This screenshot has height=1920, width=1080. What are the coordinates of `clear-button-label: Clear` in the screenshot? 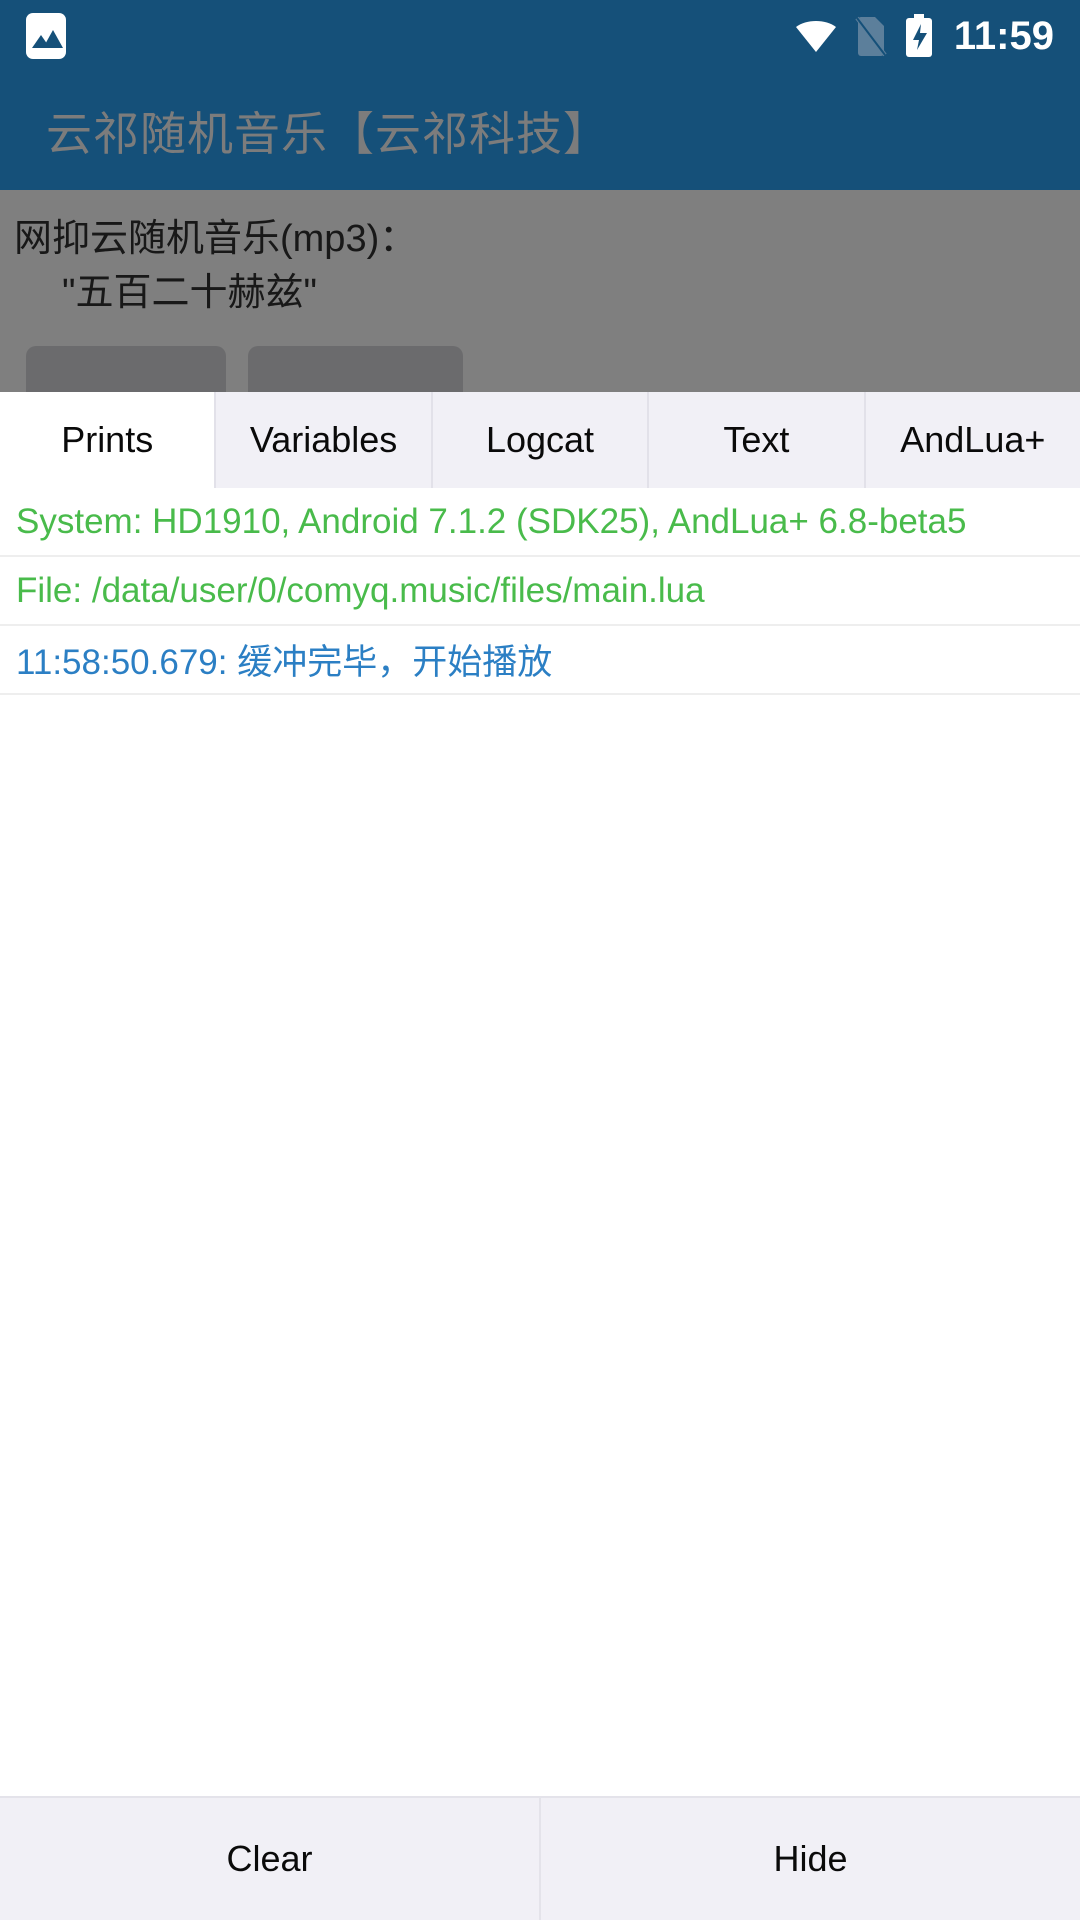 It's located at (269, 1858).